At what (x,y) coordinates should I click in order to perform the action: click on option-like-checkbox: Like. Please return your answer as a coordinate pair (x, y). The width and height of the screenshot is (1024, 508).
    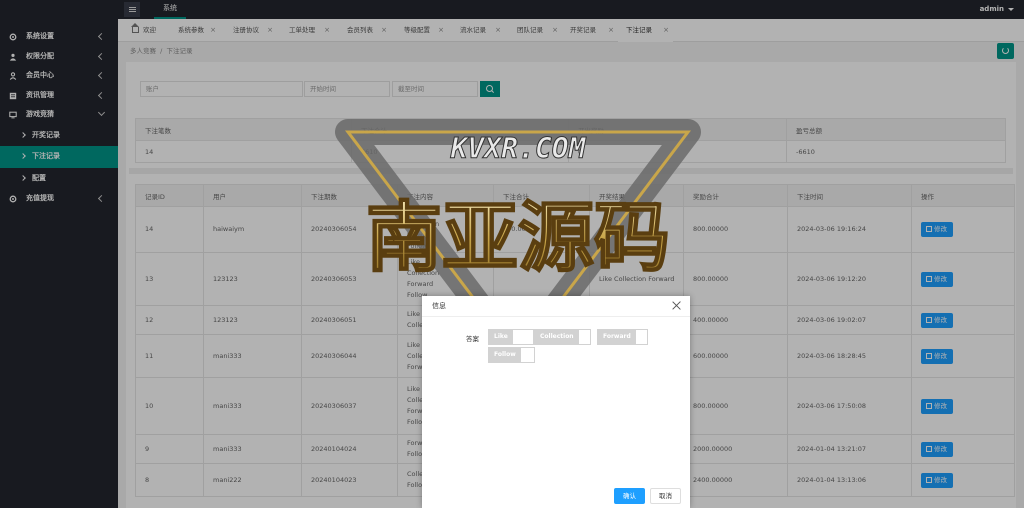
    Looking at the image, I should click on (511, 337).